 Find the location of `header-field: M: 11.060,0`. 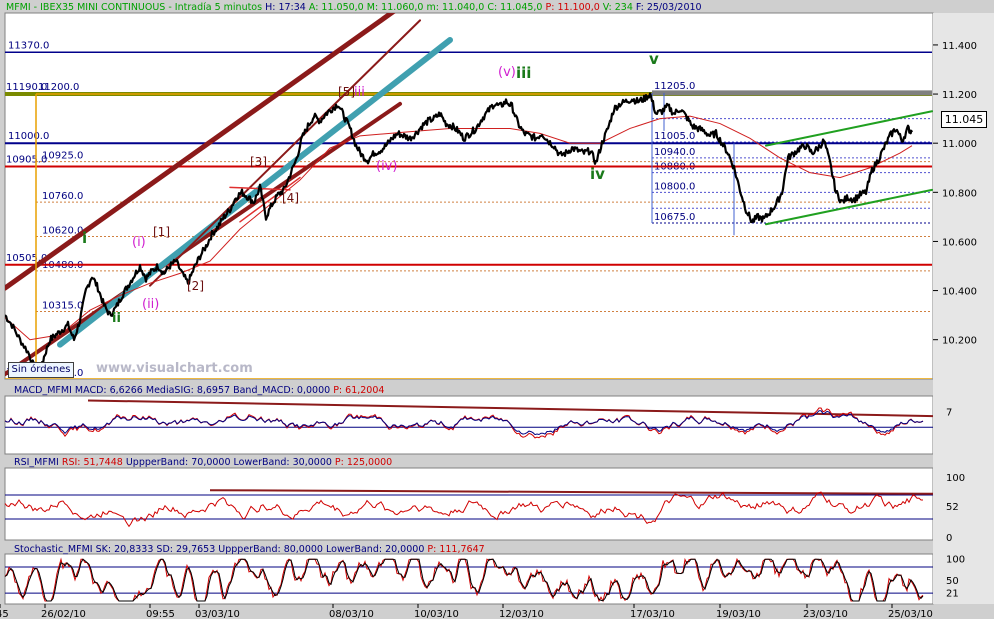

header-field: M: 11.060,0 is located at coordinates (394, 7).